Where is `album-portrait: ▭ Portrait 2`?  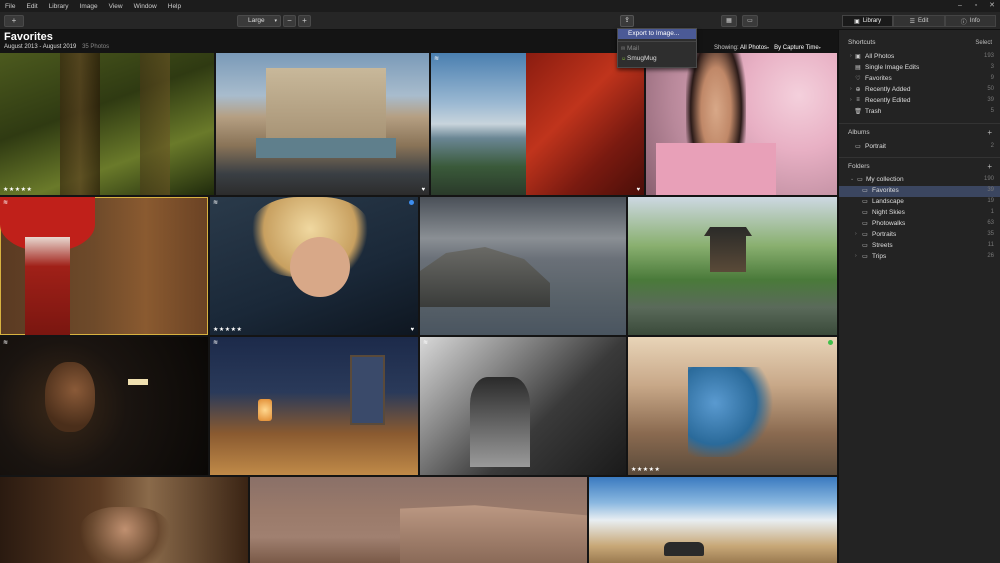 album-portrait: ▭ Portrait 2 is located at coordinates (919, 147).